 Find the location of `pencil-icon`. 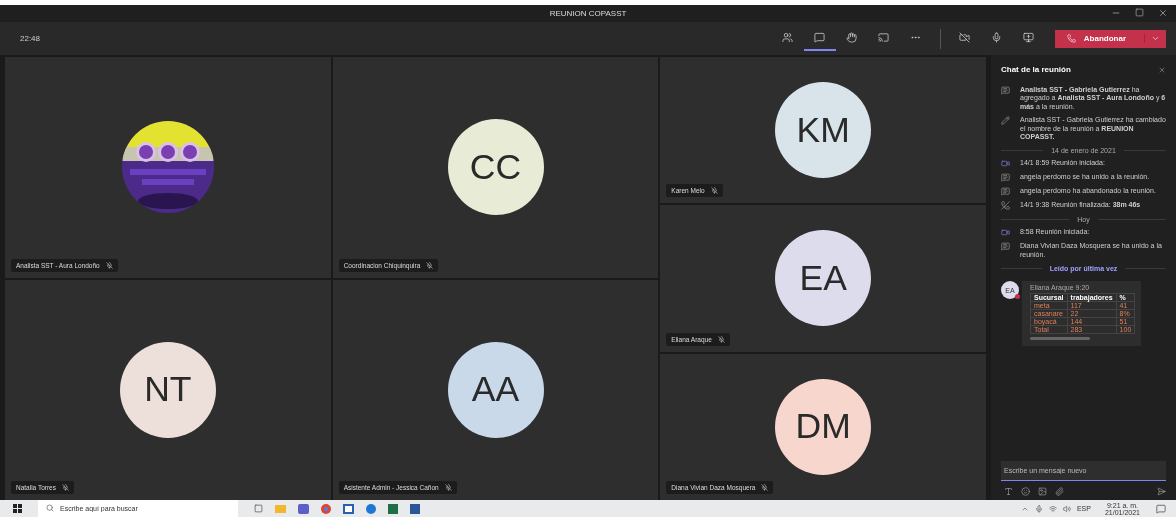

pencil-icon is located at coordinates (1005, 121).